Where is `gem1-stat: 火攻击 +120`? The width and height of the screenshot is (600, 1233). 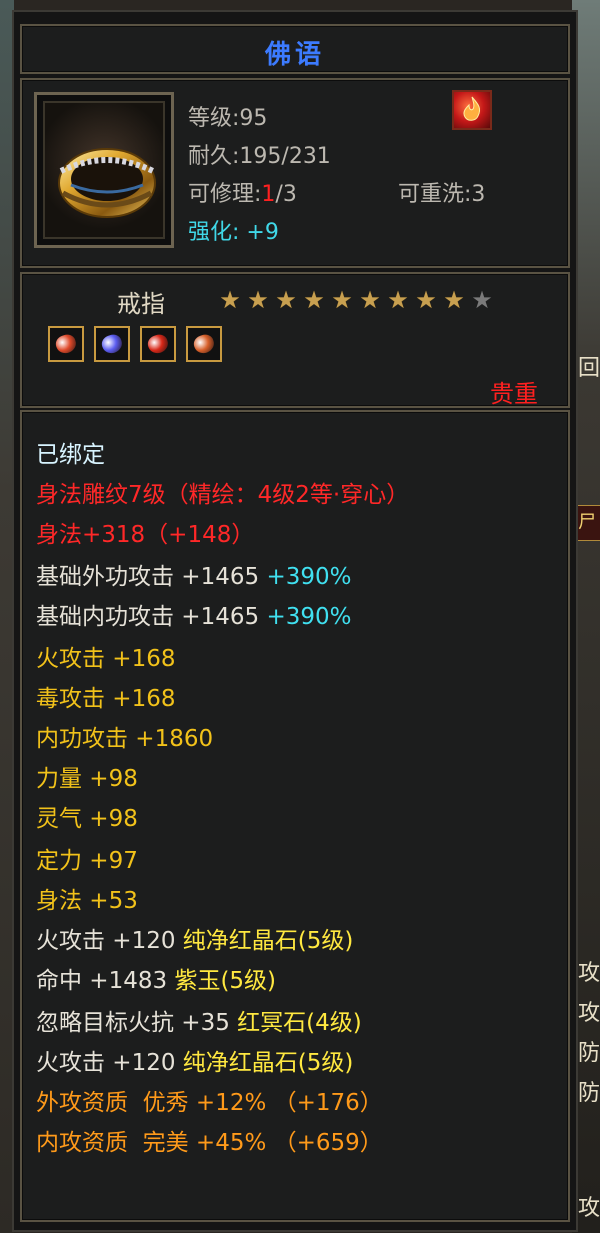
gem1-stat: 火攻击 +120 is located at coordinates (109, 941).